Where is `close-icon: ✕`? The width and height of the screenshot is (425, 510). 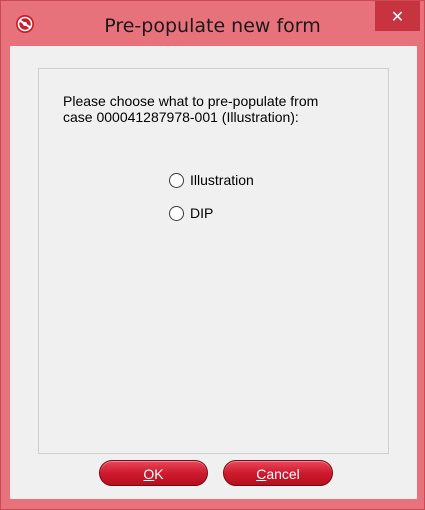
close-icon: ✕ is located at coordinates (397, 16).